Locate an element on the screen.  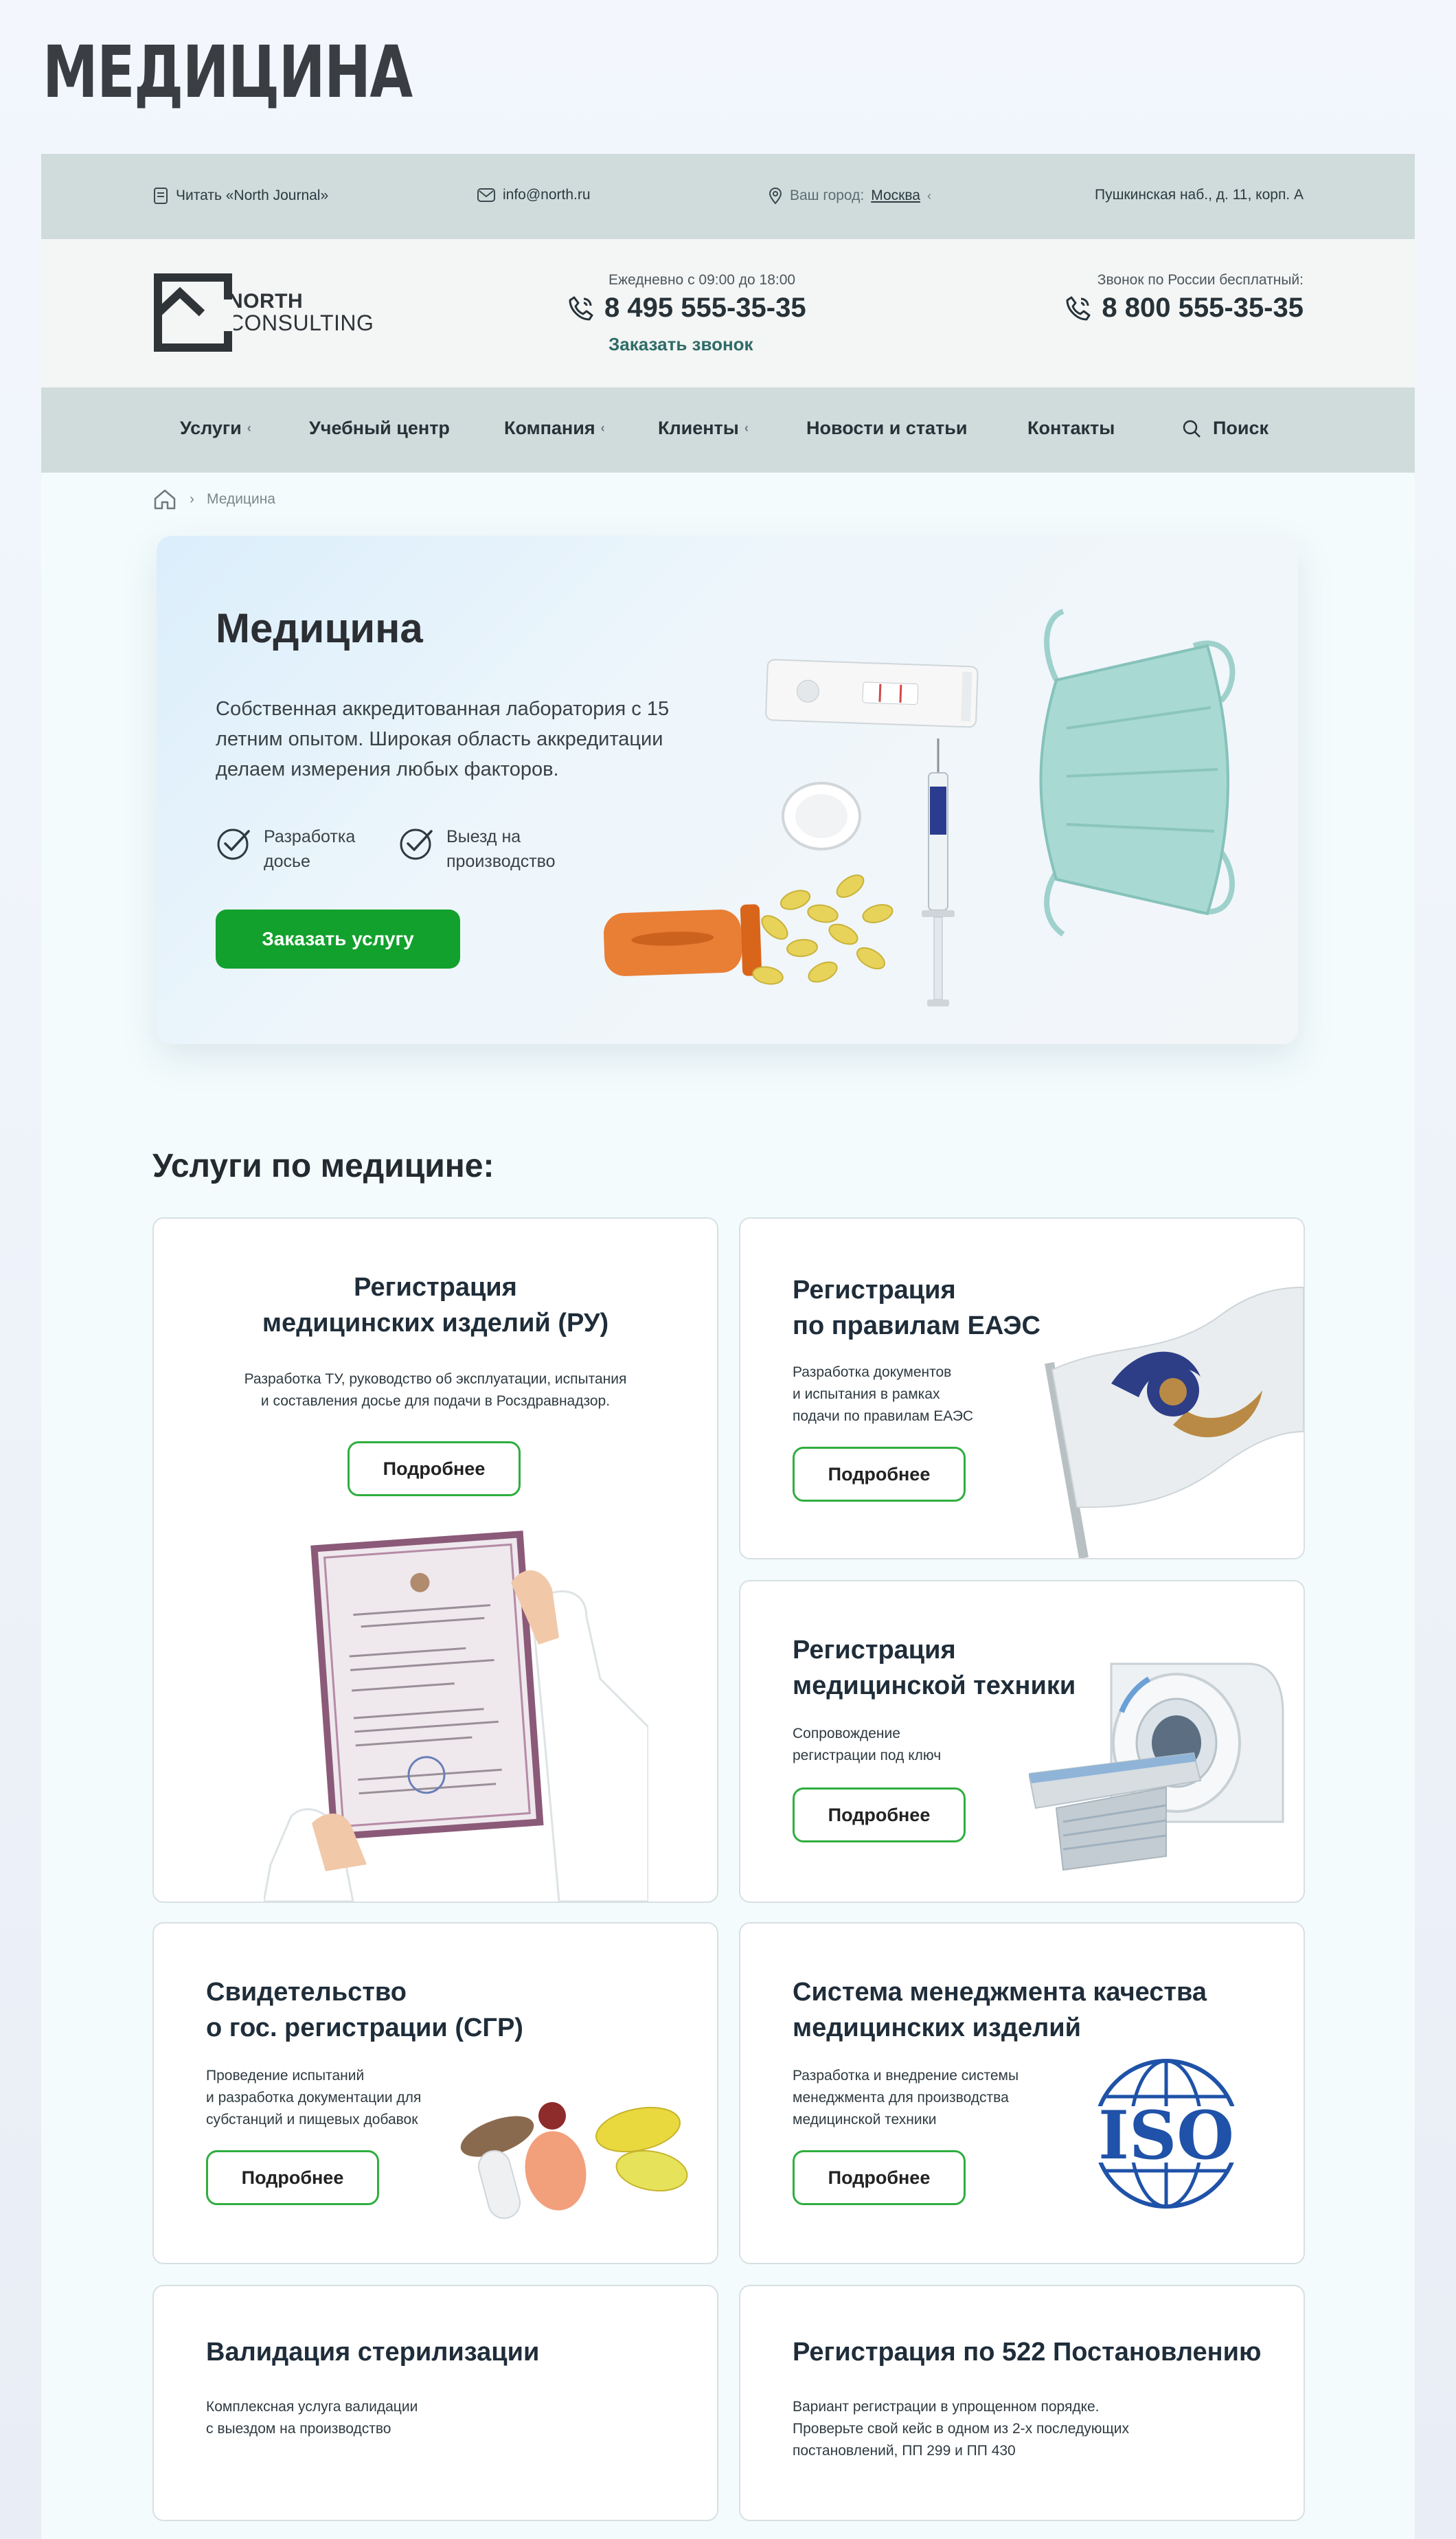
card-desc-line: Сопровождение is located at coordinates (846, 1733).